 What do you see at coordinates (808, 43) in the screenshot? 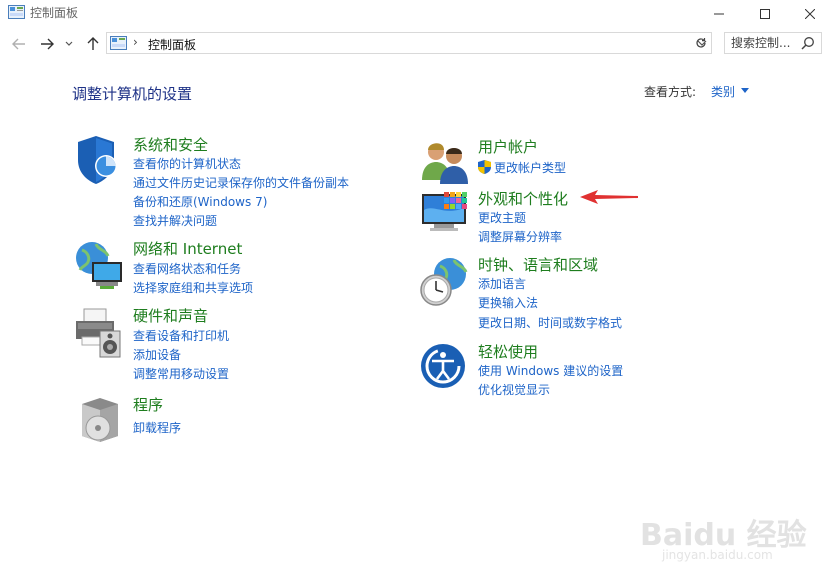
I see `search-icon` at bounding box center [808, 43].